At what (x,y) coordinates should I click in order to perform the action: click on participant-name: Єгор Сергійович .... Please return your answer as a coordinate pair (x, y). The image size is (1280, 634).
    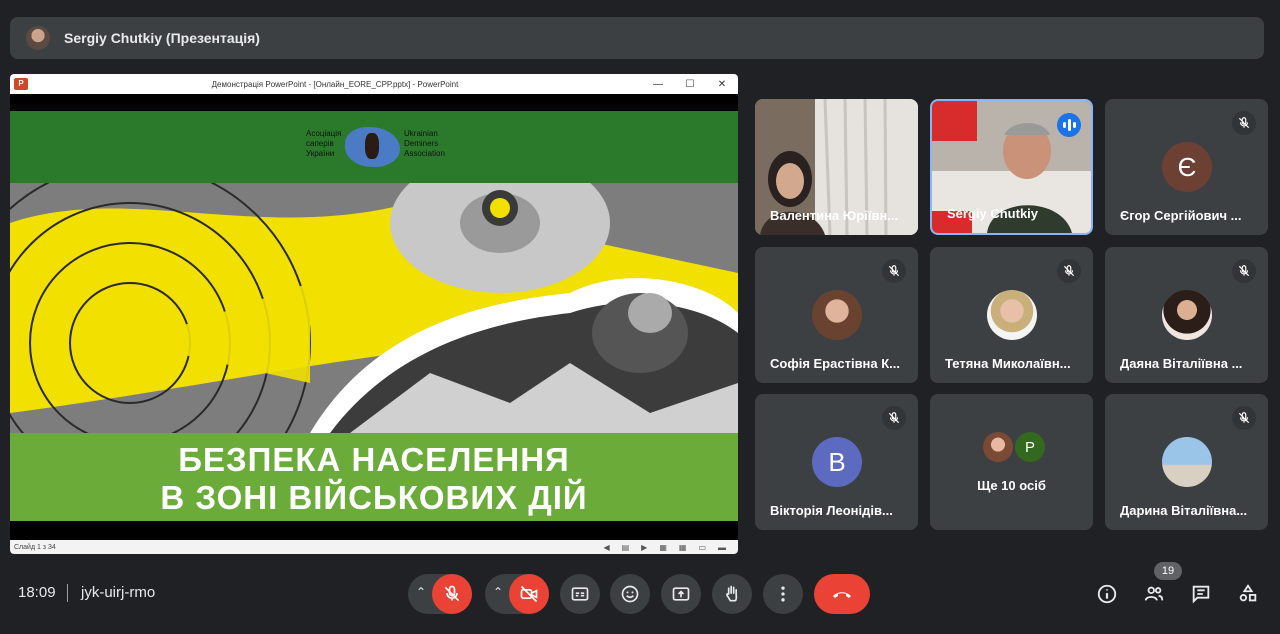
    Looking at the image, I should click on (1181, 215).